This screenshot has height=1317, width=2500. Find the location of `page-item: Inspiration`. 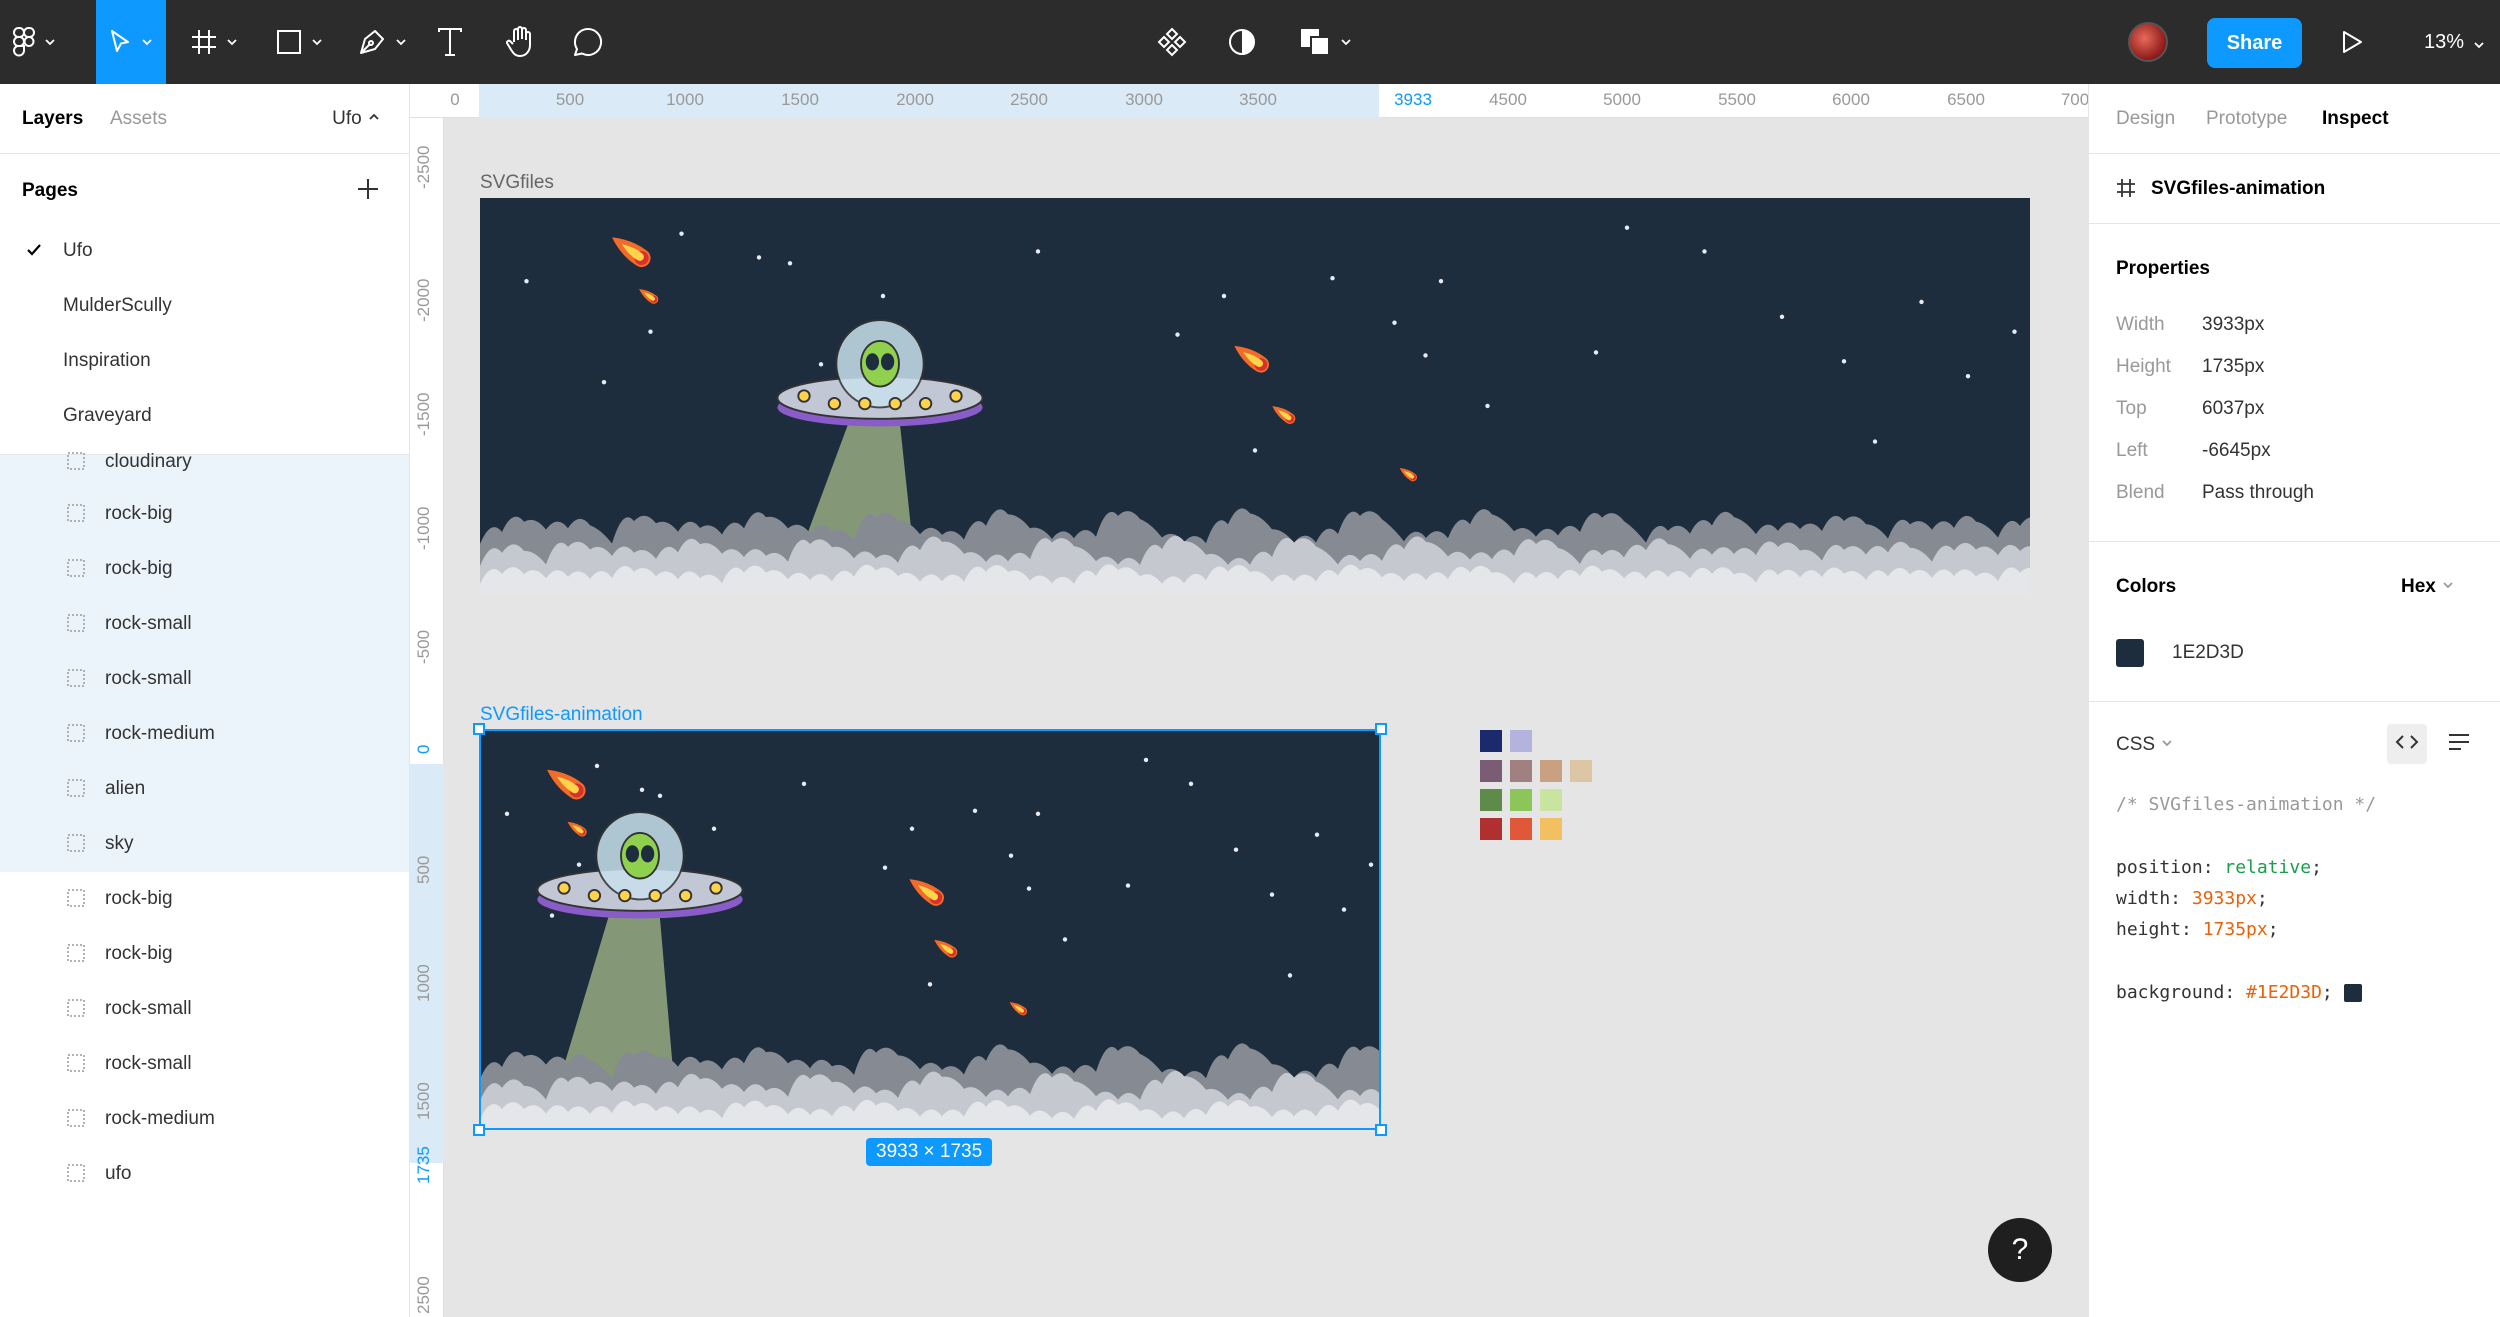

page-item: Inspiration is located at coordinates (204, 361).